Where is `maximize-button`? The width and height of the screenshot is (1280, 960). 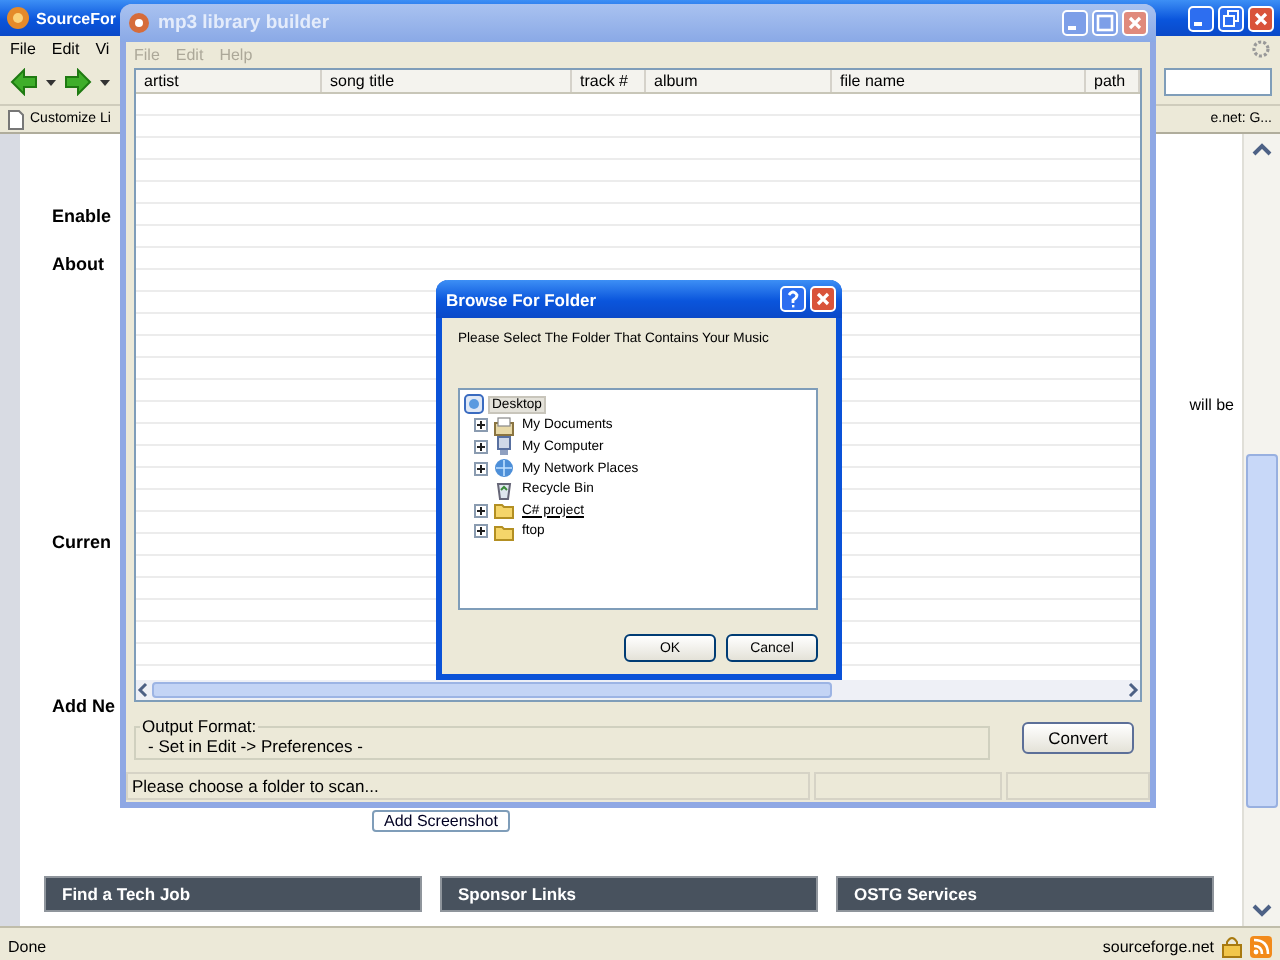
maximize-button is located at coordinates (1105, 23).